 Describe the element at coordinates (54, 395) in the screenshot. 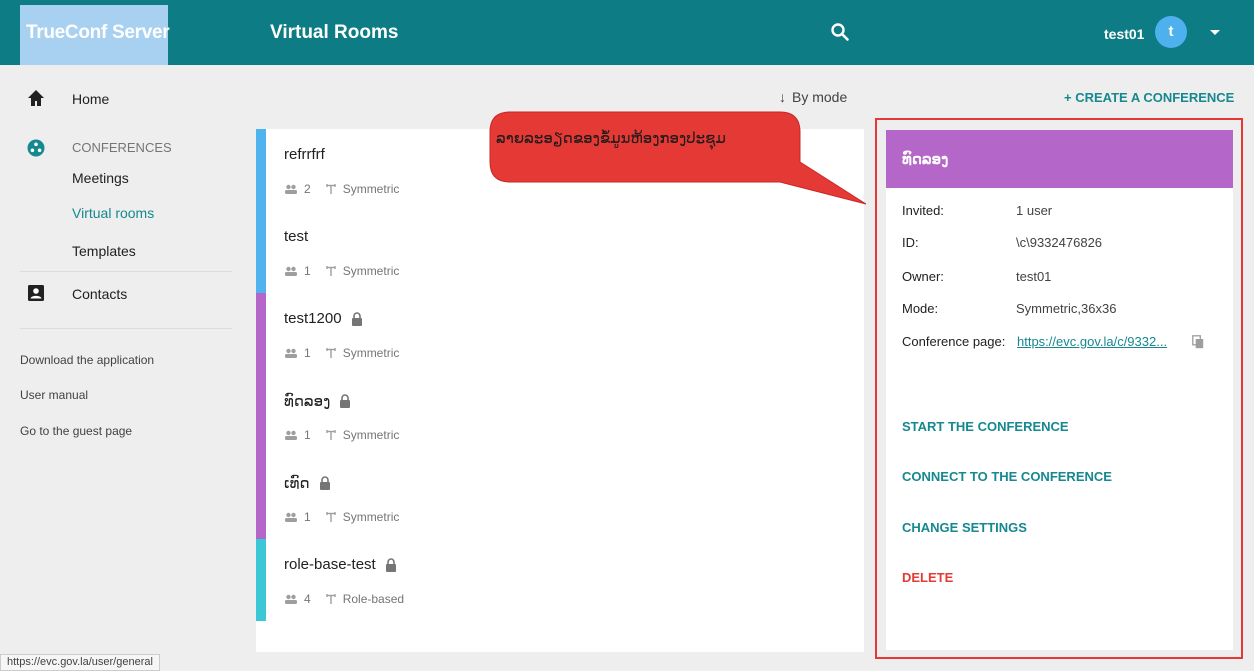

I see `user-manual-link: User manual` at that location.